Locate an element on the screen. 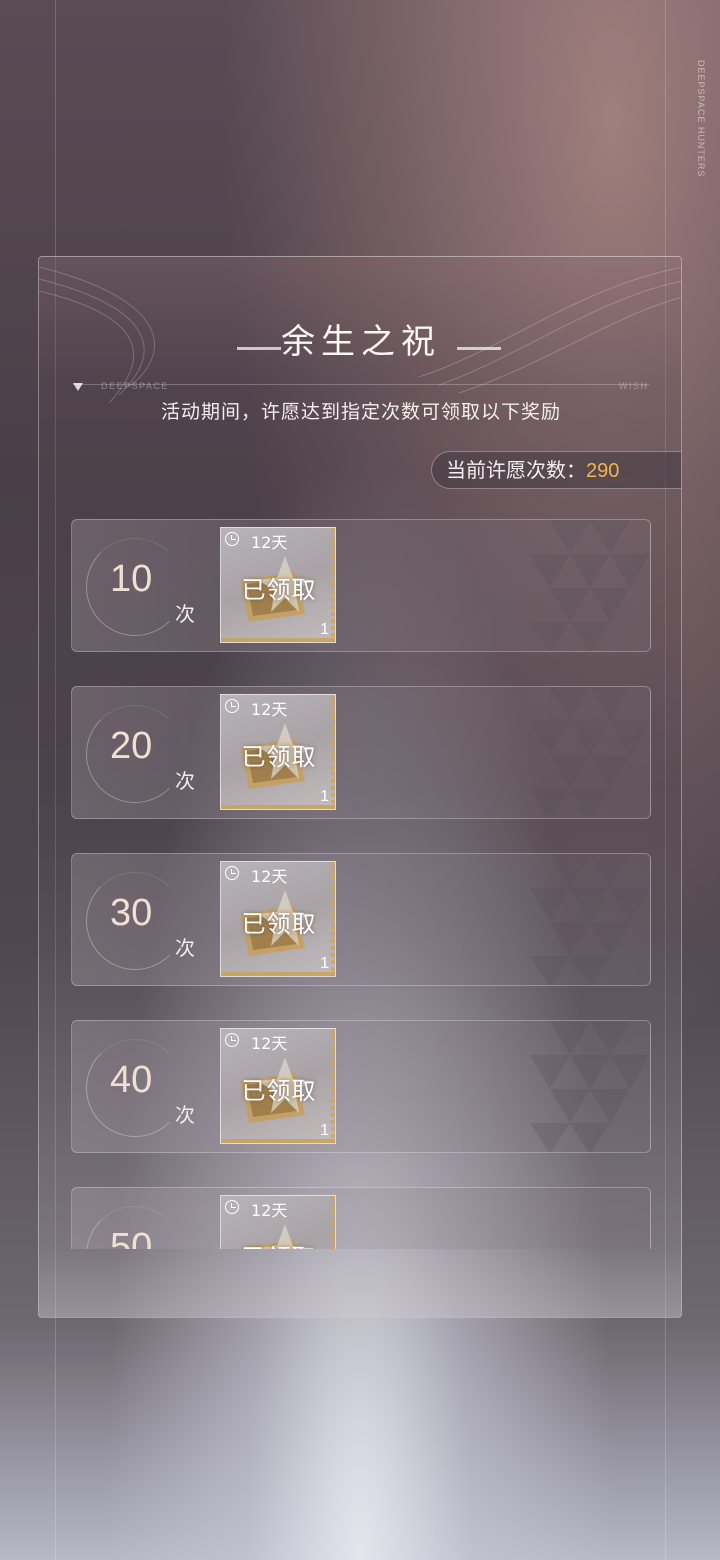 The width and height of the screenshot is (720, 1560). title-deco-right is located at coordinates (479, 348).